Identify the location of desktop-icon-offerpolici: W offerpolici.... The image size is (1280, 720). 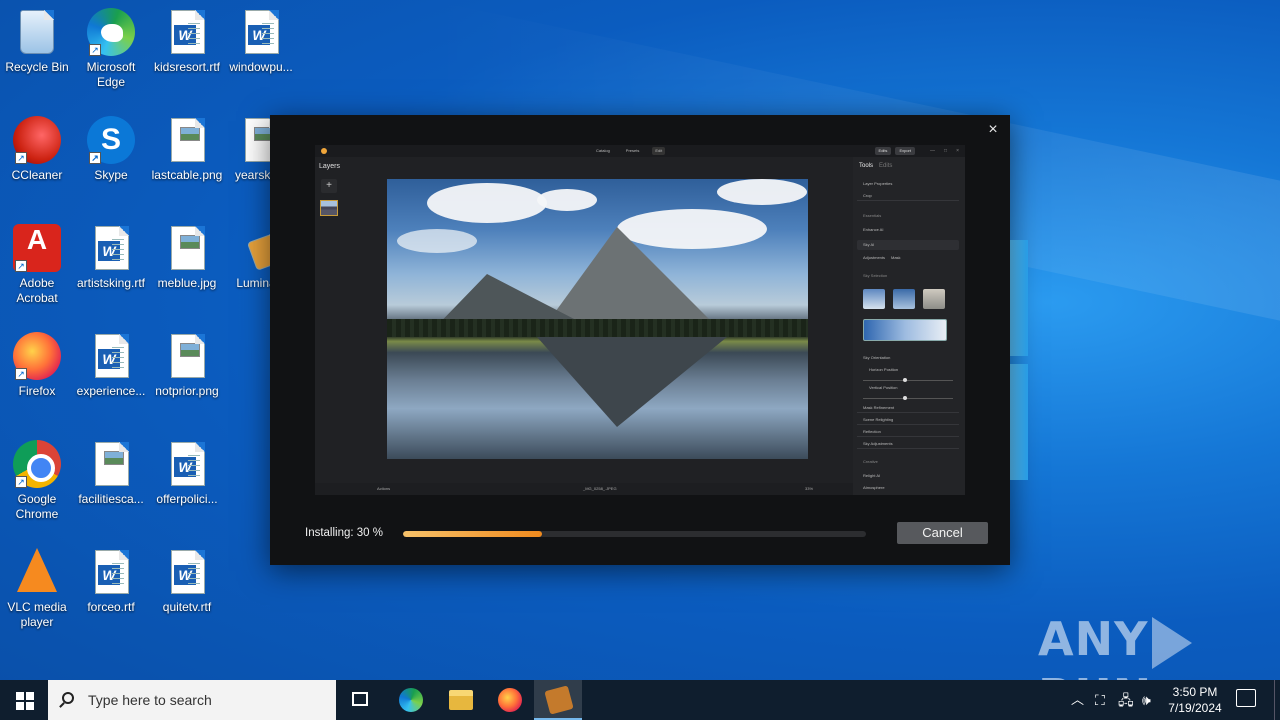
(187, 473).